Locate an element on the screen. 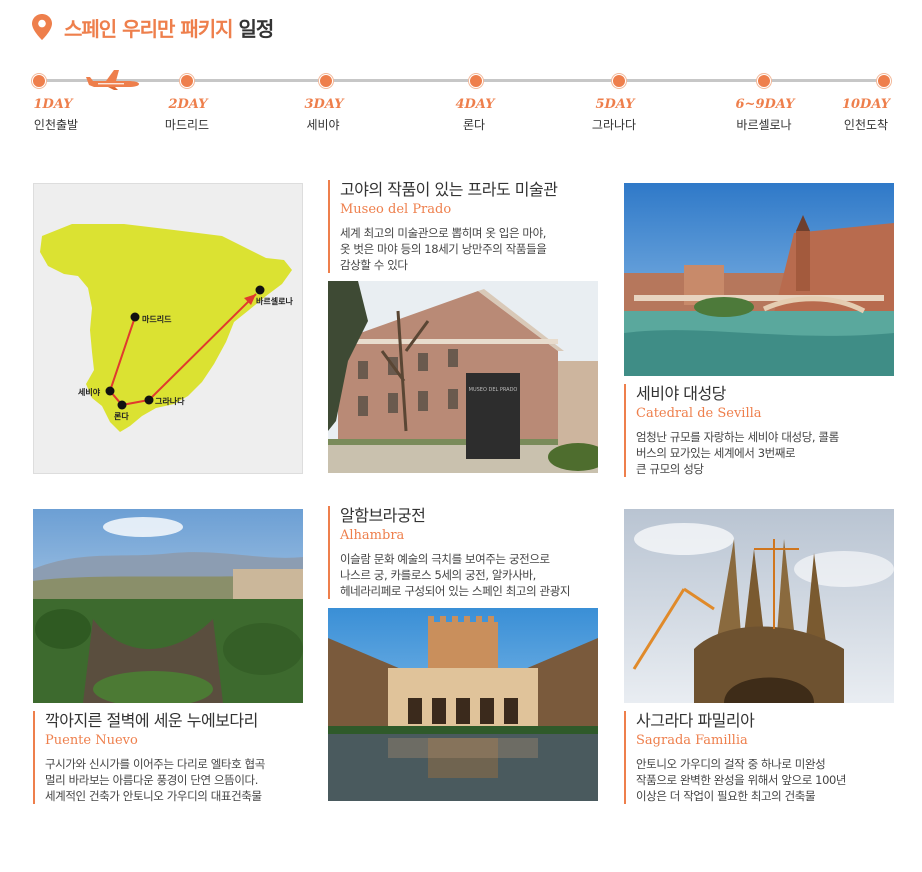 This screenshot has width=922, height=872. timeline-city-label: 그라나다 is located at coordinates (614, 125).